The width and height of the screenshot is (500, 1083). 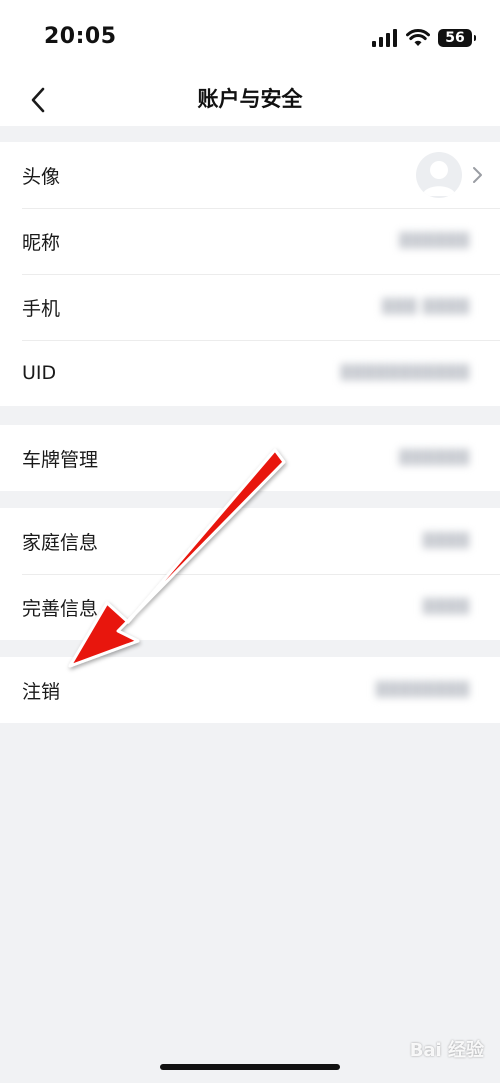 What do you see at coordinates (250, 99) in the screenshot?
I see `page-title: 账户与安全` at bounding box center [250, 99].